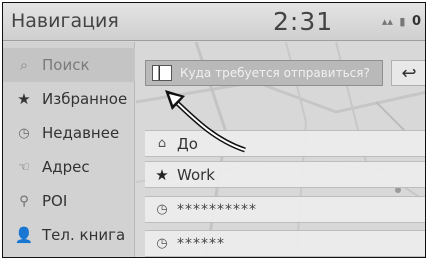 The width and height of the screenshot is (428, 260). I want to click on list-item-home: ⌂ До, so click(285, 143).